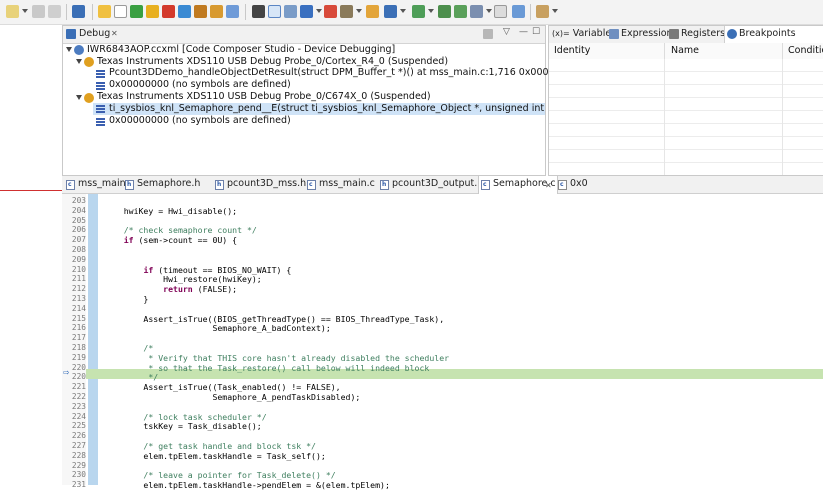 This screenshot has width=823, height=490. What do you see at coordinates (128, 348) in the screenshot?
I see `code-line: /*` at bounding box center [128, 348].